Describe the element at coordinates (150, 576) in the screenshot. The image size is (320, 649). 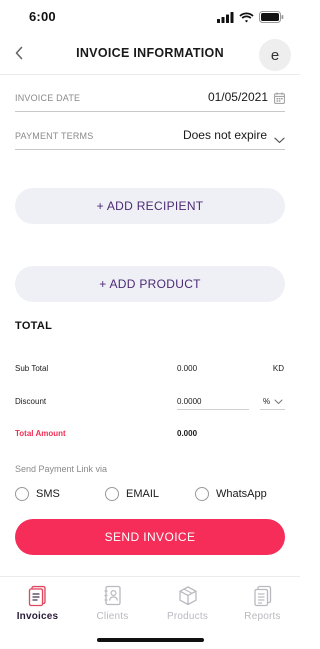
I see `tab-bar-divider` at that location.